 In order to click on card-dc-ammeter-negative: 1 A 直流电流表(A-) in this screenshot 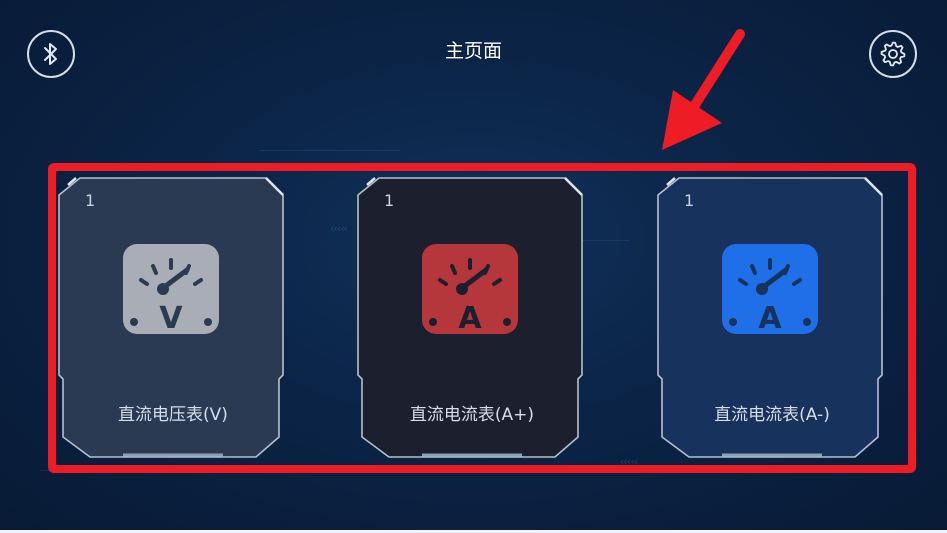, I will do `click(772, 317)`.